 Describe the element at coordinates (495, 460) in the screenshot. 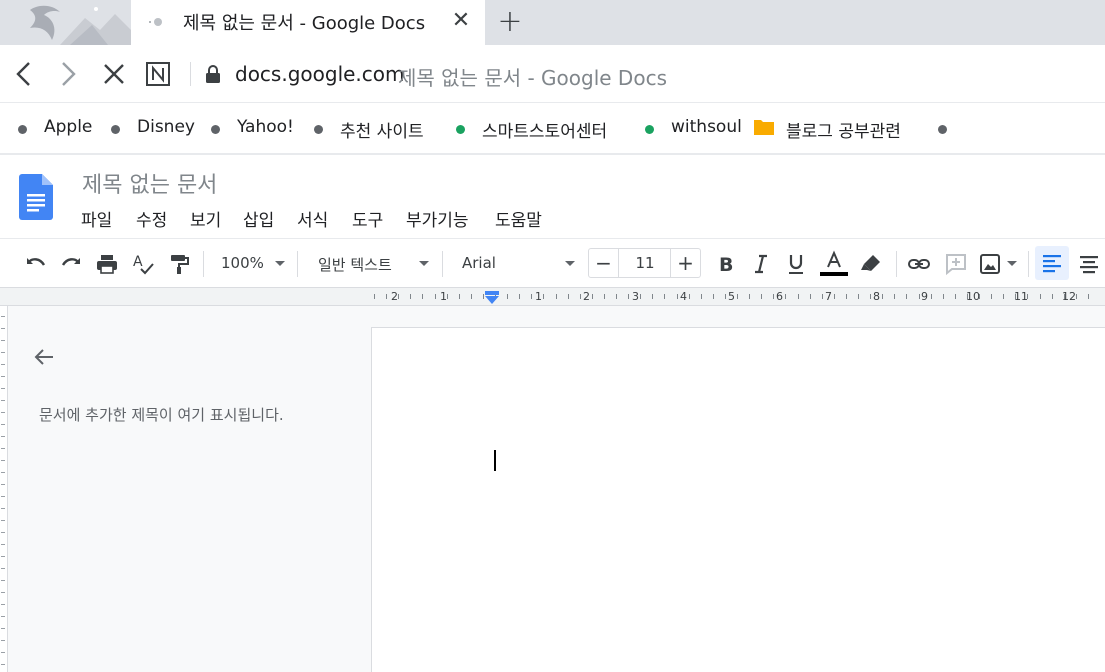

I see `text-cursor` at that location.